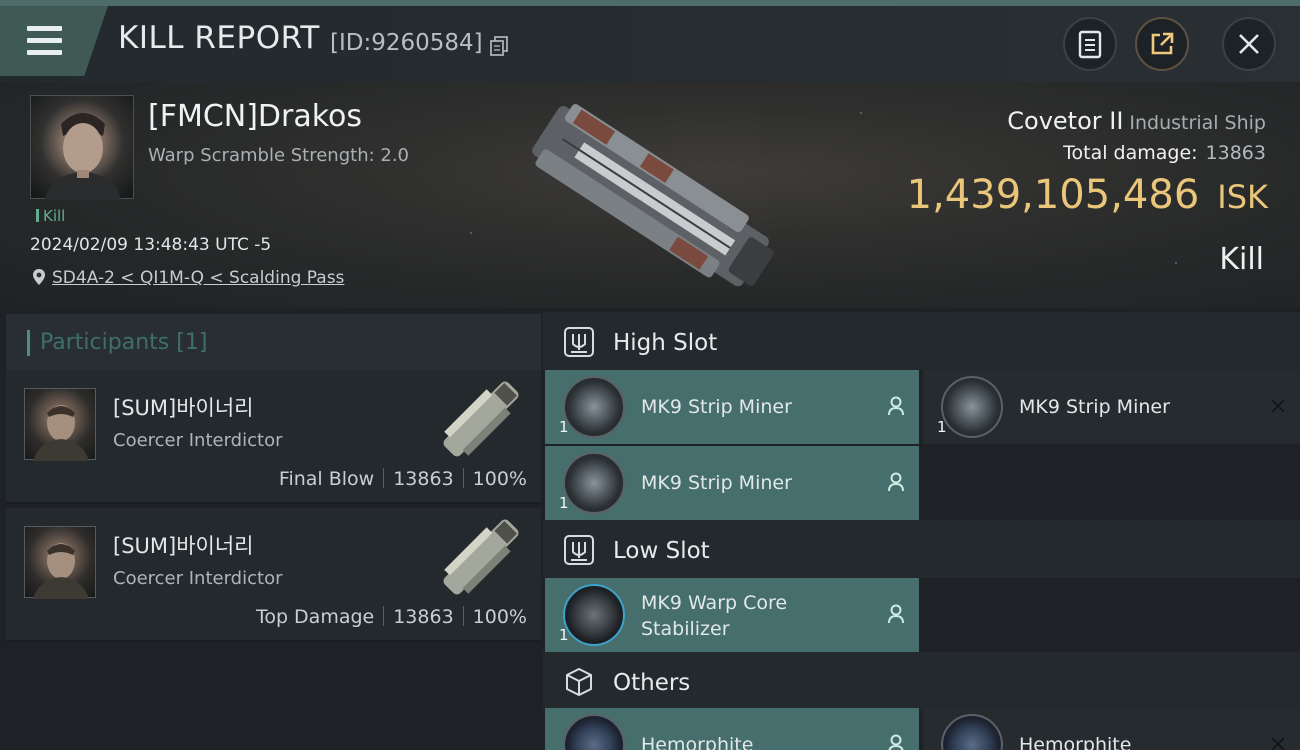 The image size is (1300, 750). I want to click on victim-ship-name: Covetor II Industrial Ship, so click(1136, 121).